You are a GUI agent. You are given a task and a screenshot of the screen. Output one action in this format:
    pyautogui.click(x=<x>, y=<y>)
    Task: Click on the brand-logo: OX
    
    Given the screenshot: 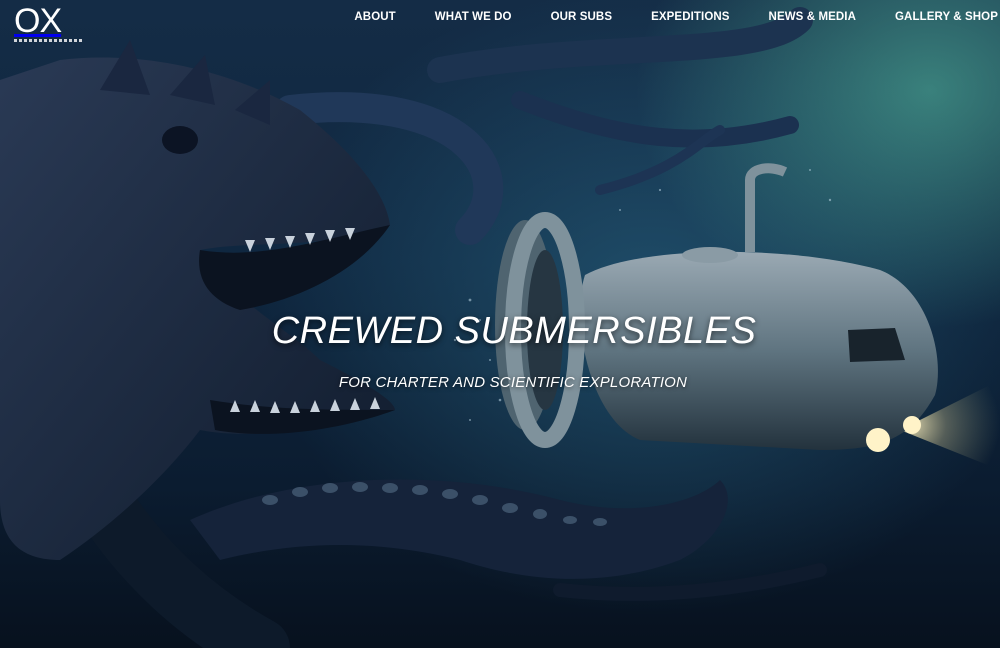 What is the action you would take?
    pyautogui.click(x=51, y=24)
    